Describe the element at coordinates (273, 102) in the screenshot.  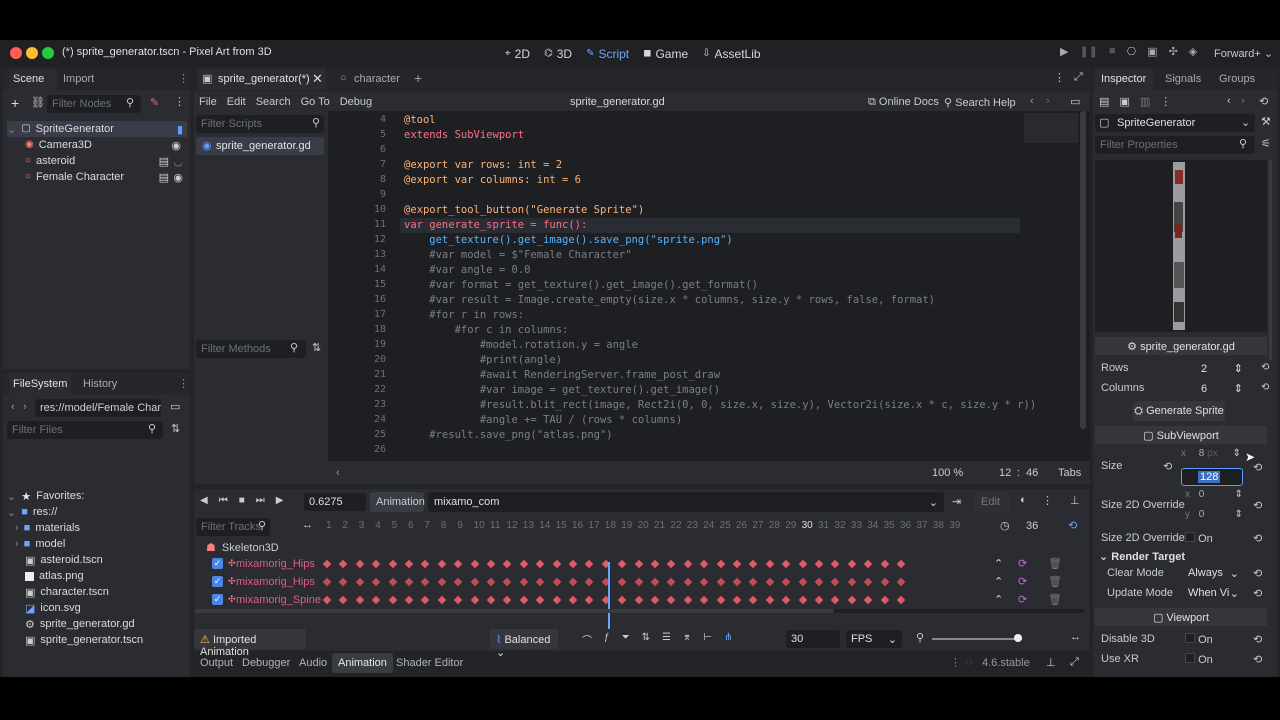
I see `menu-search: Search` at that location.